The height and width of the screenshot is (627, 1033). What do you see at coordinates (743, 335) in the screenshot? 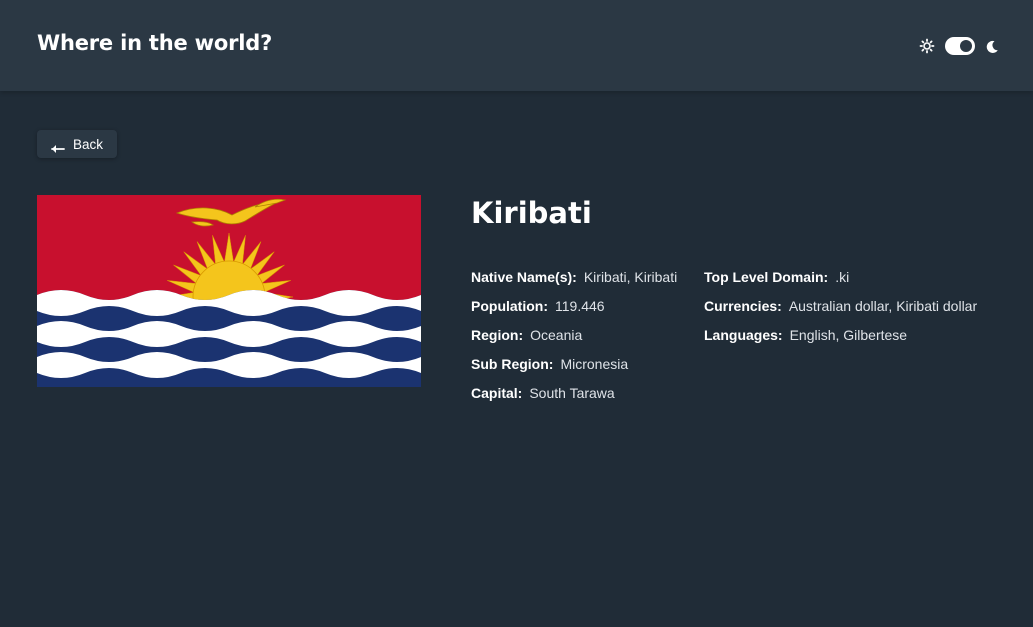
I see `detail-label: Languages:` at bounding box center [743, 335].